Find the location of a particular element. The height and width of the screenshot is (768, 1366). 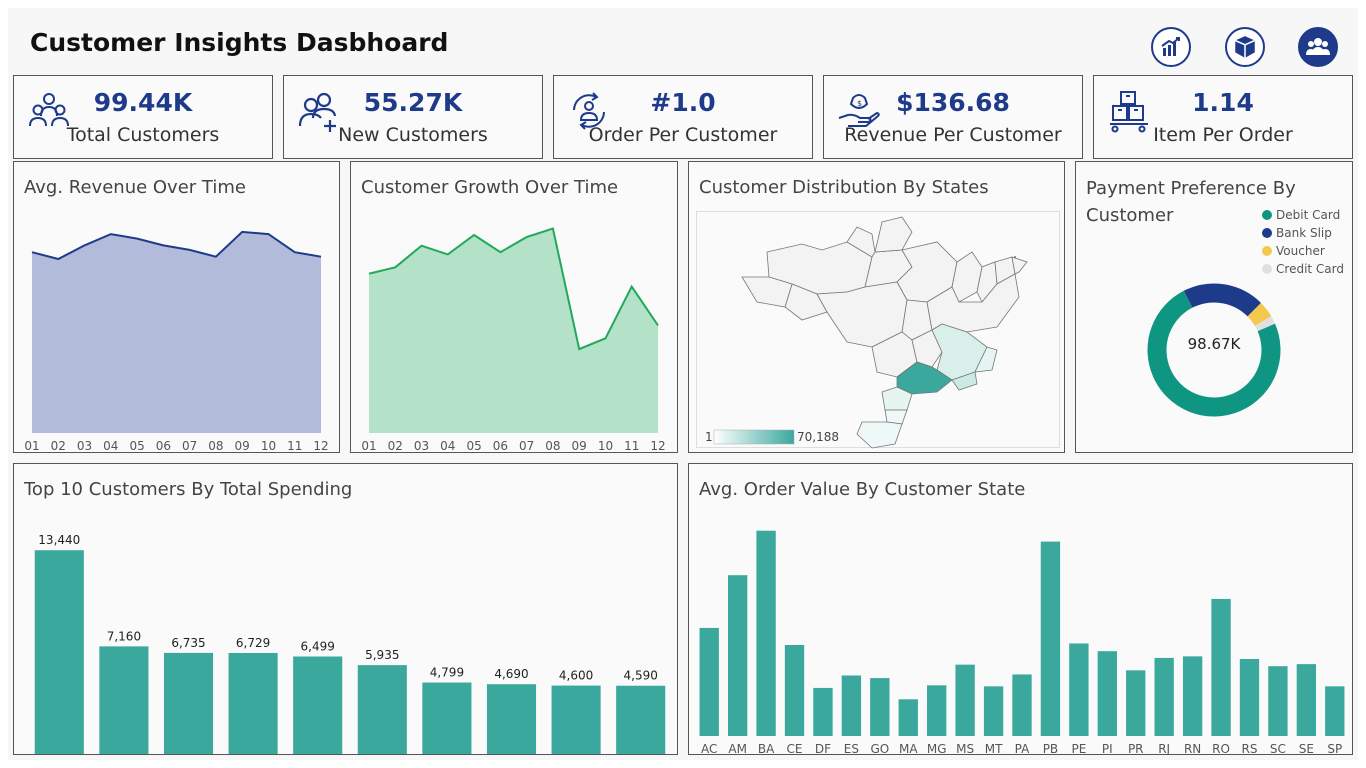

scale-max: 70,188 is located at coordinates (818, 437).